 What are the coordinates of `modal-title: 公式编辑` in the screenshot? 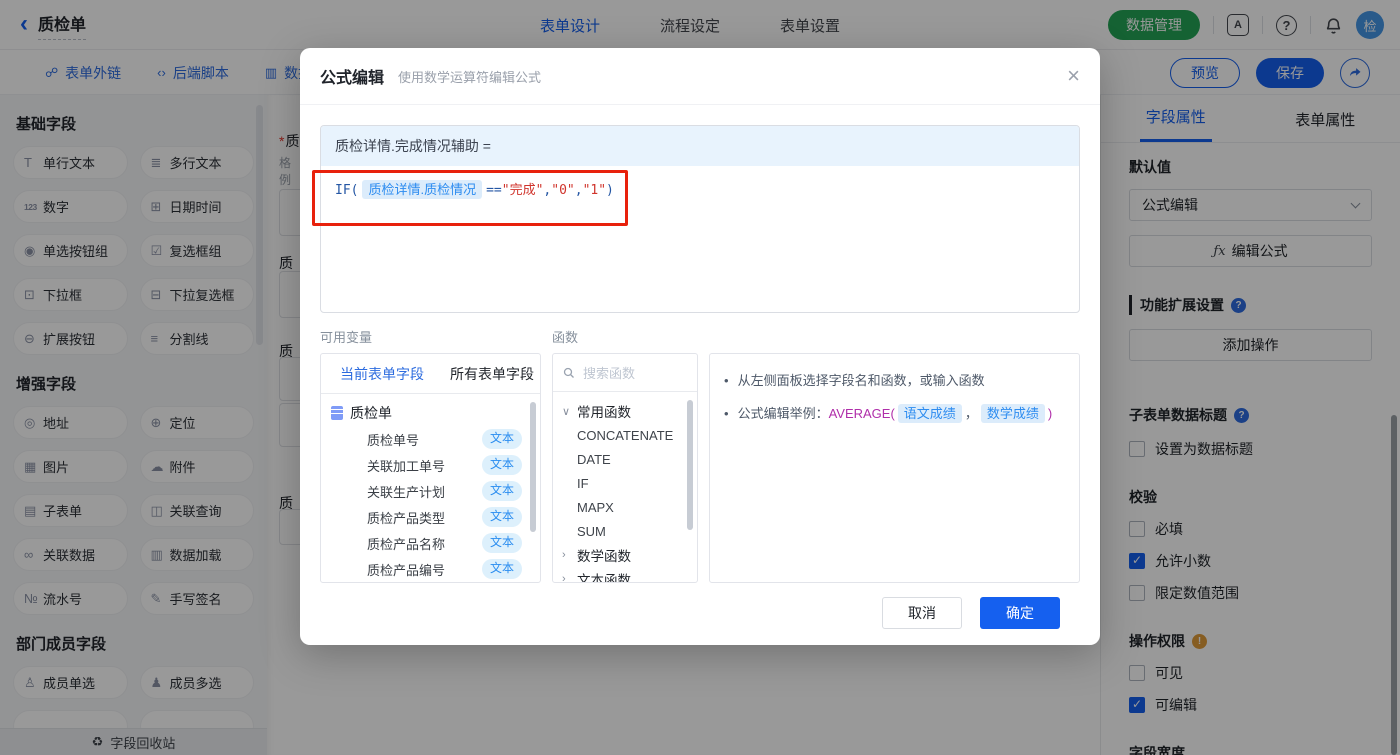 It's located at (352, 78).